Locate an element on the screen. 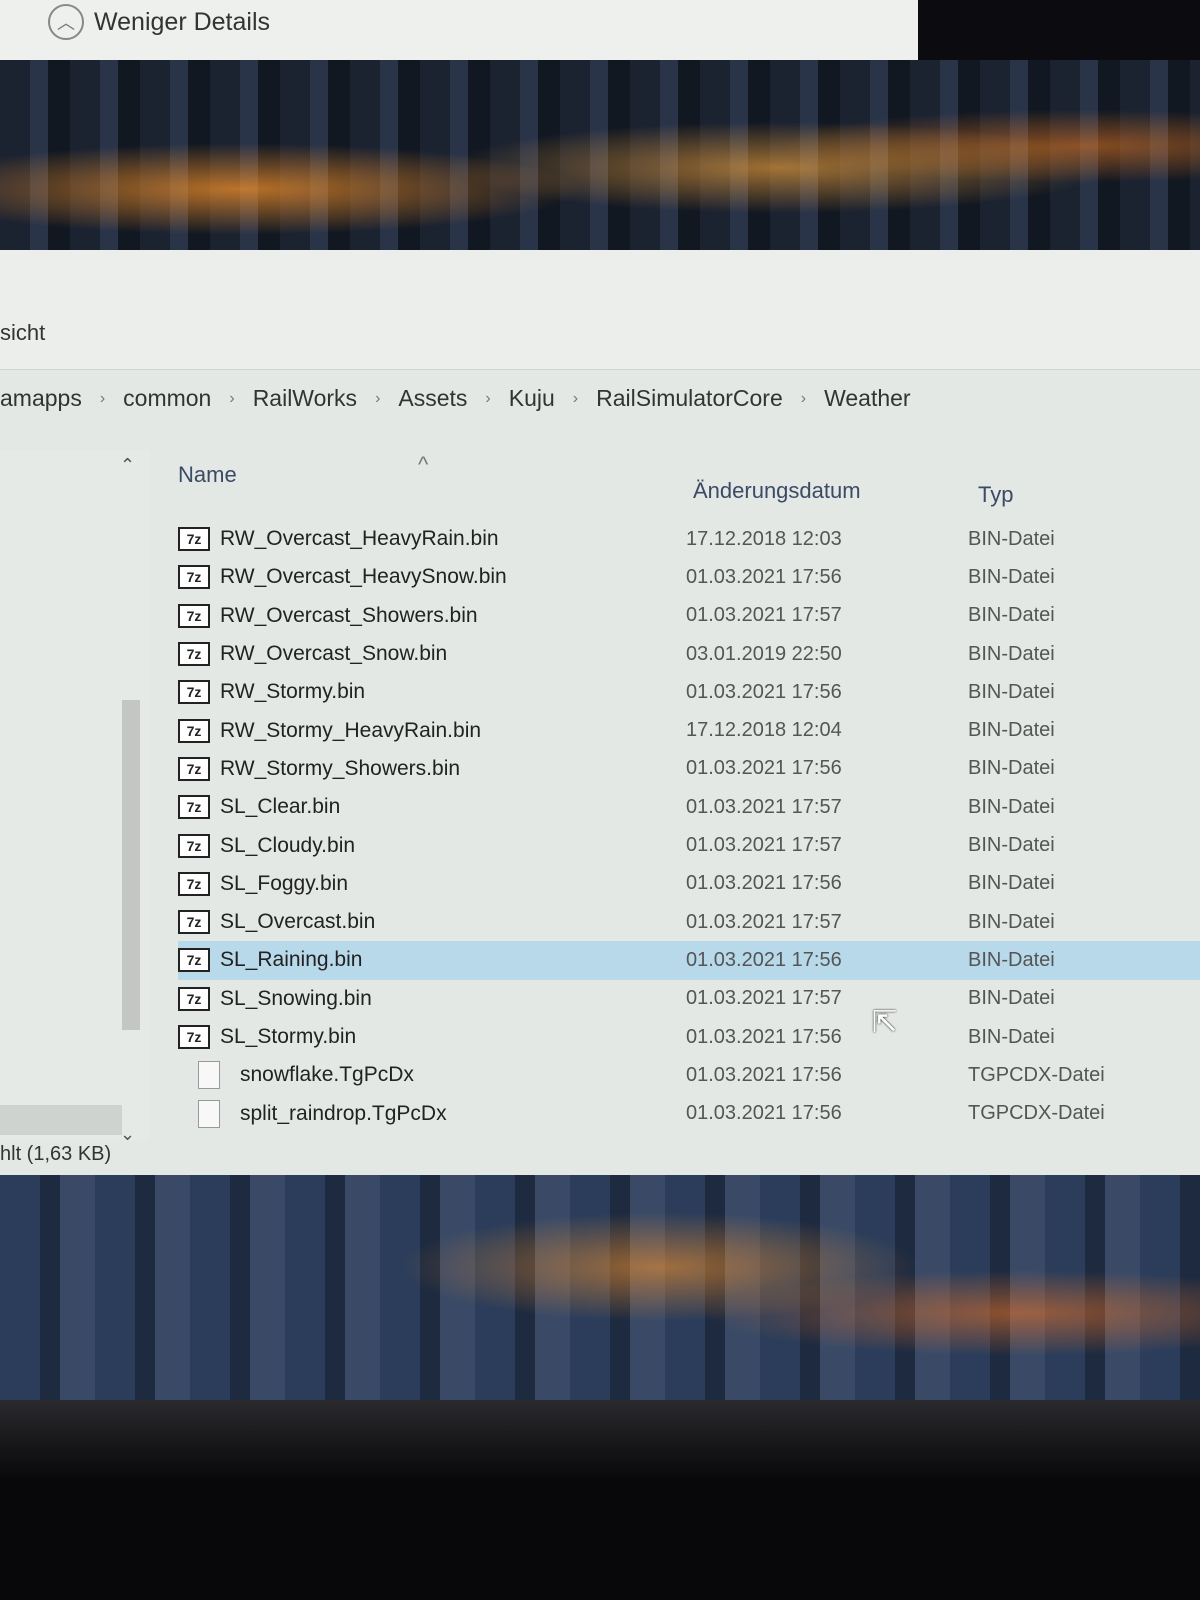 This screenshot has height=1600, width=1200. breadcrumb-item: RailWorks is located at coordinates (305, 398).